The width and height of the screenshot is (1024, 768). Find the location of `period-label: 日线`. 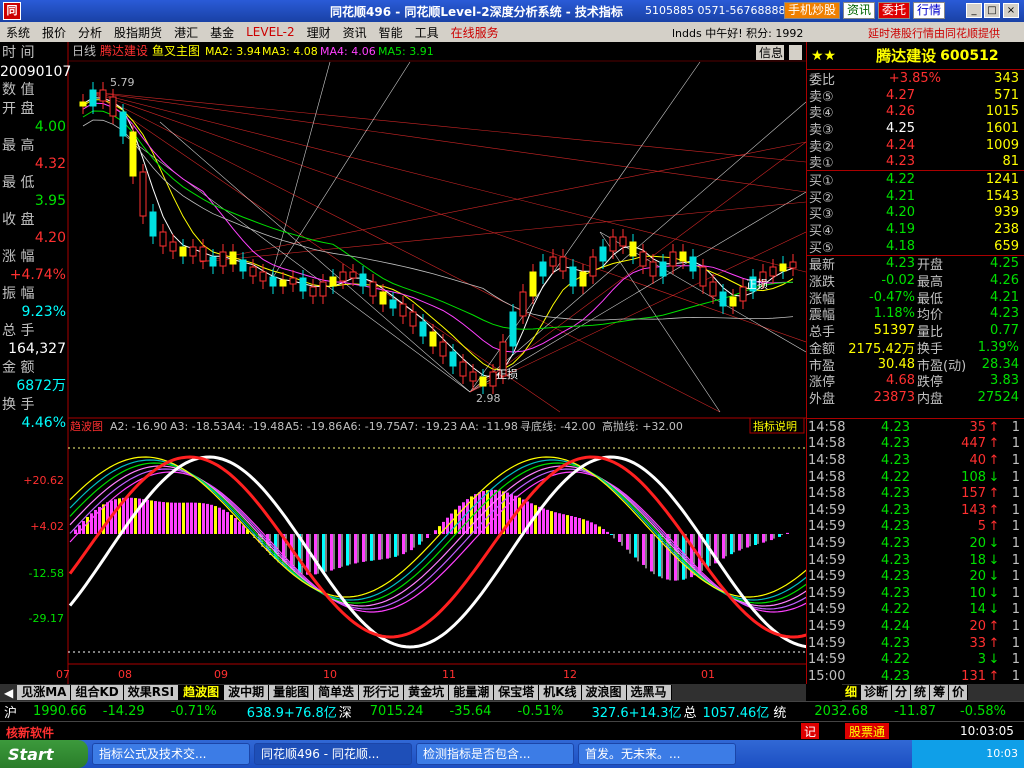

period-label: 日线 is located at coordinates (84, 51).